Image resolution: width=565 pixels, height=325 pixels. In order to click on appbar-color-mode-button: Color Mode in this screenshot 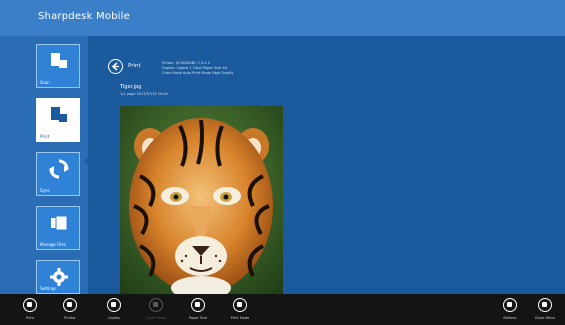, I will do `click(156, 311)`.